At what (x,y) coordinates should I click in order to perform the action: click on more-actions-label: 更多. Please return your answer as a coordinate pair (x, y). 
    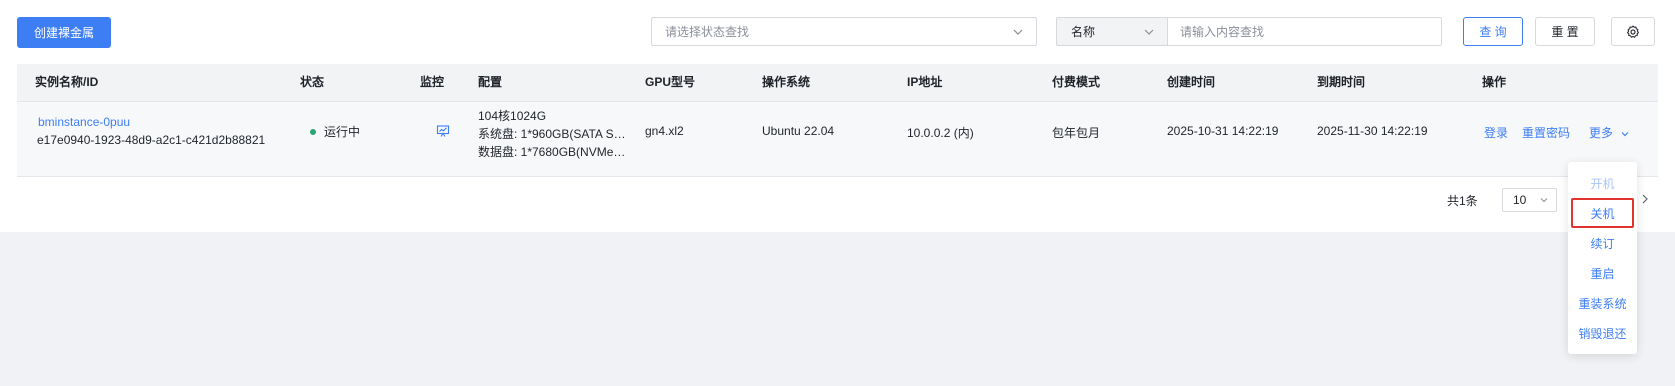
    Looking at the image, I should click on (1601, 133).